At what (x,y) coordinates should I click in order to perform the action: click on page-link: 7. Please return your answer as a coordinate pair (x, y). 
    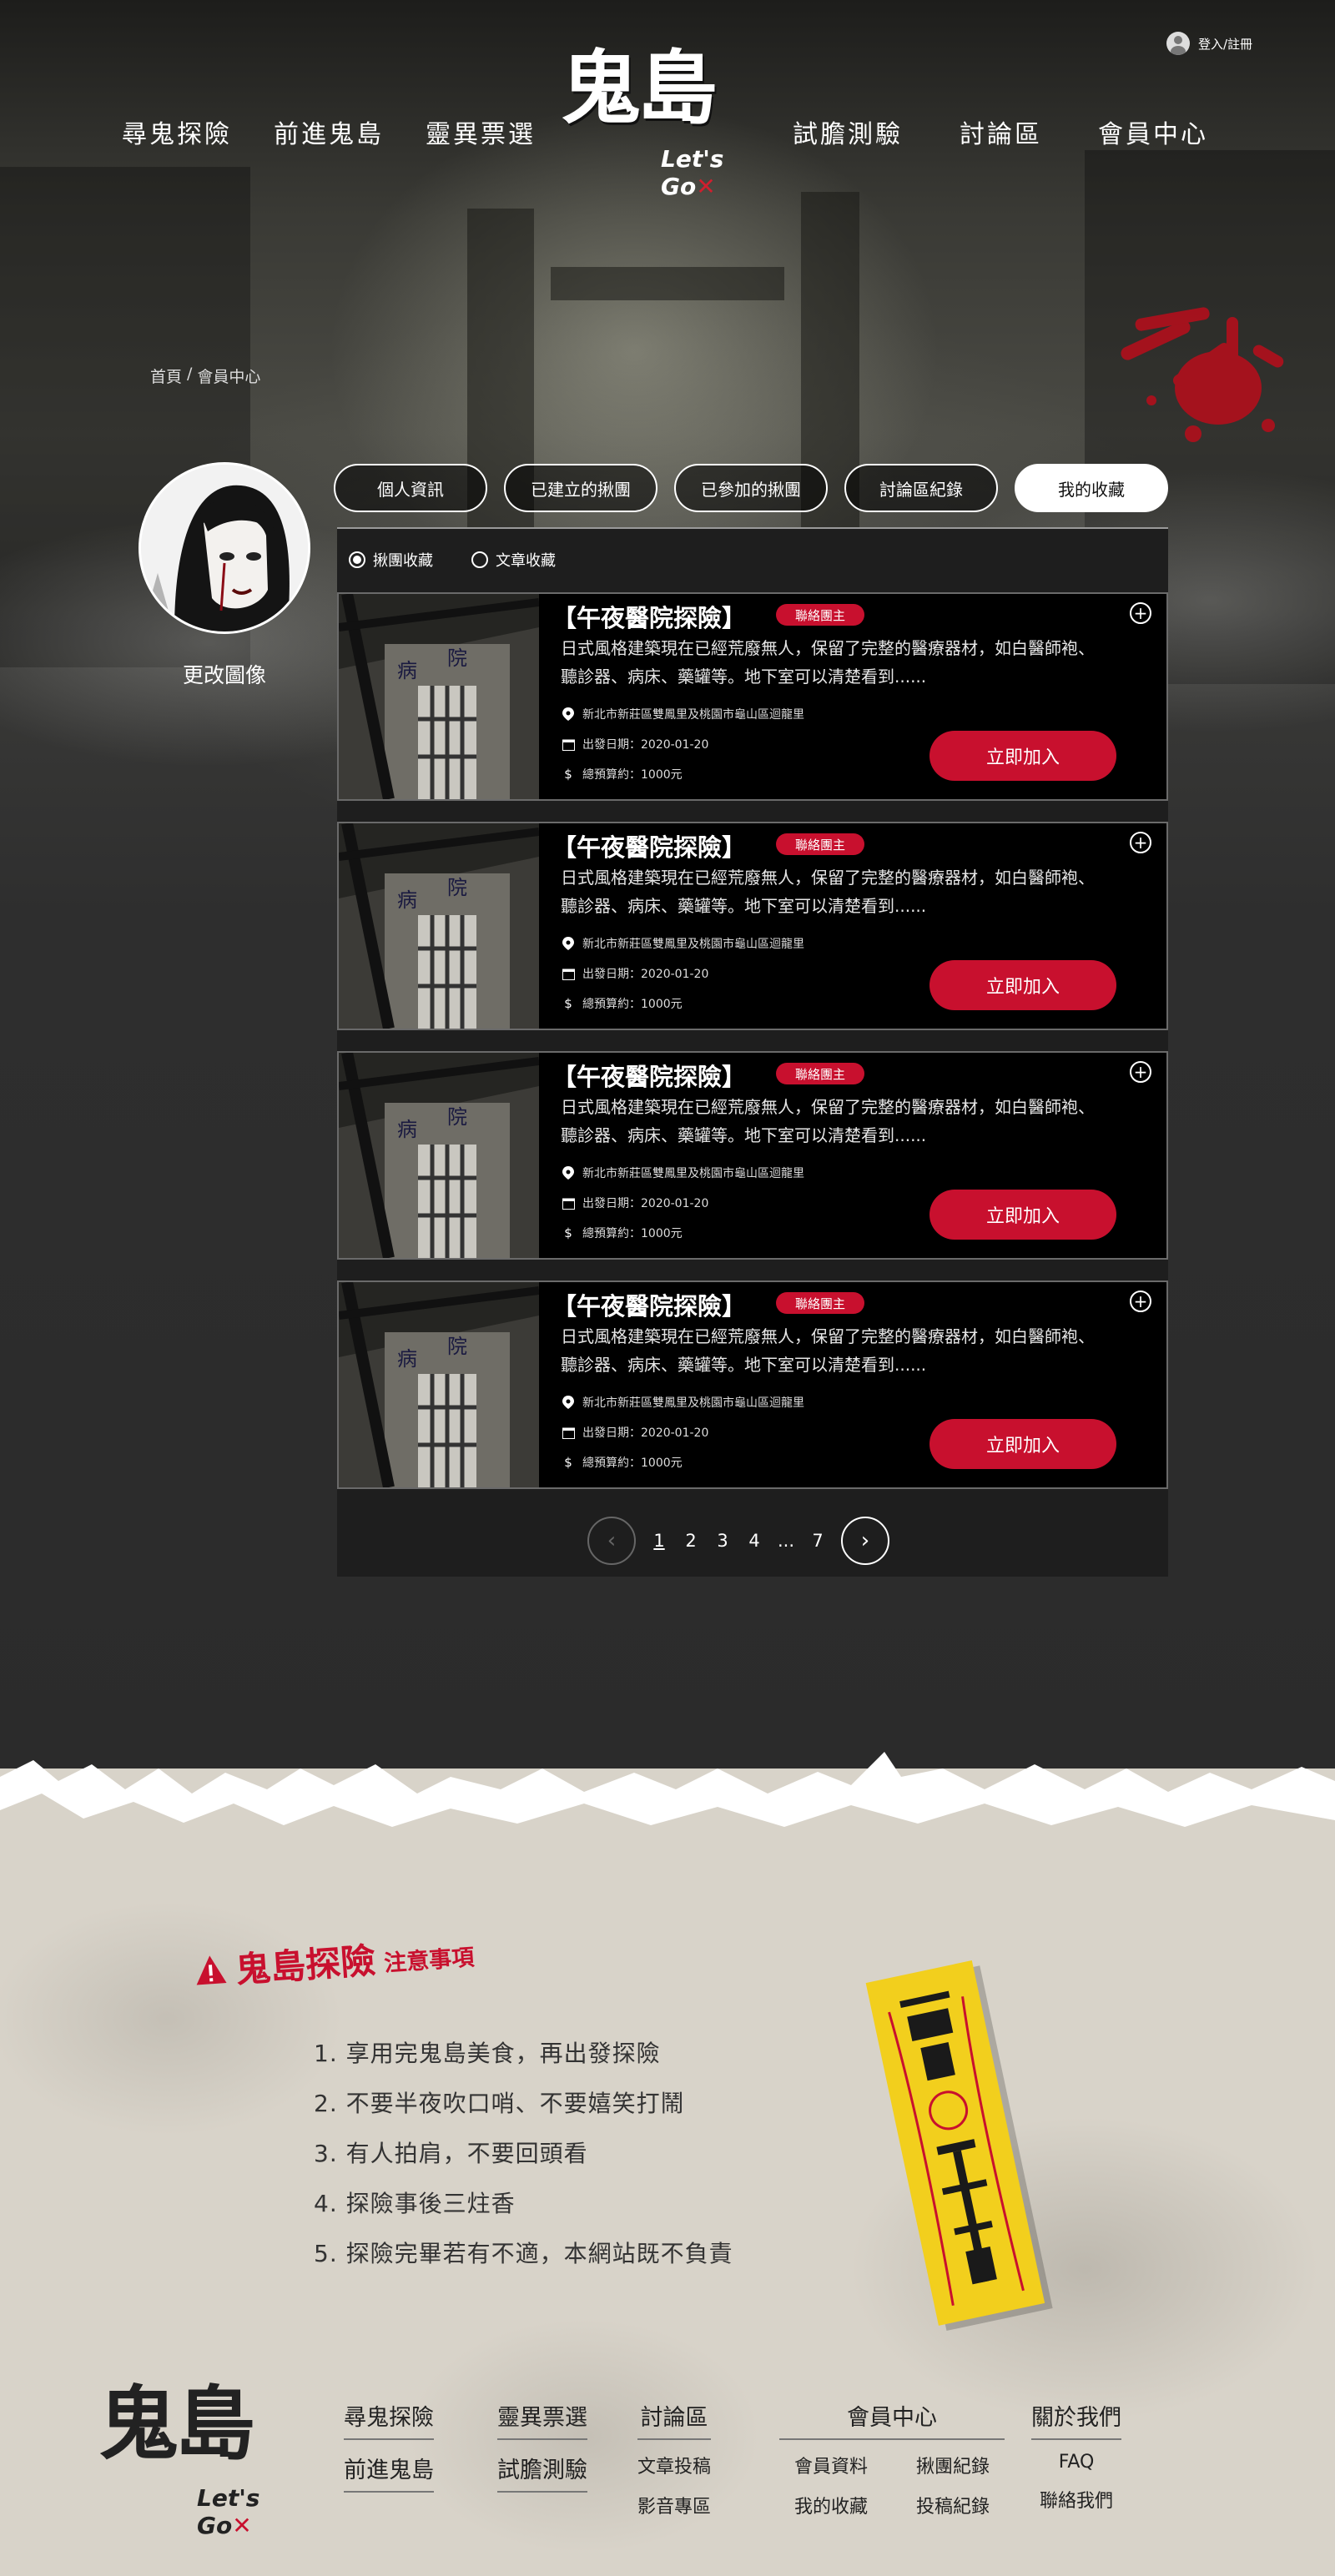
    Looking at the image, I should click on (817, 1541).